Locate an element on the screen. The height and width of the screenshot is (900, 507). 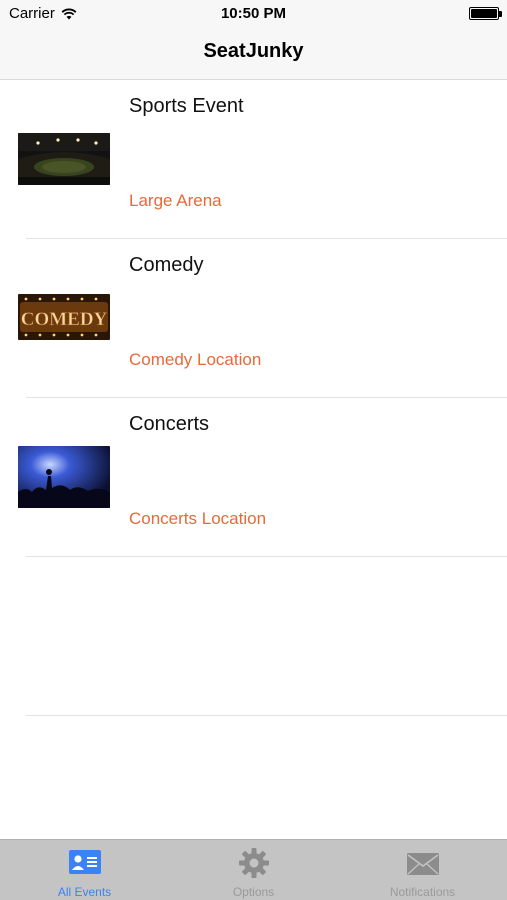
svg-text: COMEDY is located at coordinates (64, 319).